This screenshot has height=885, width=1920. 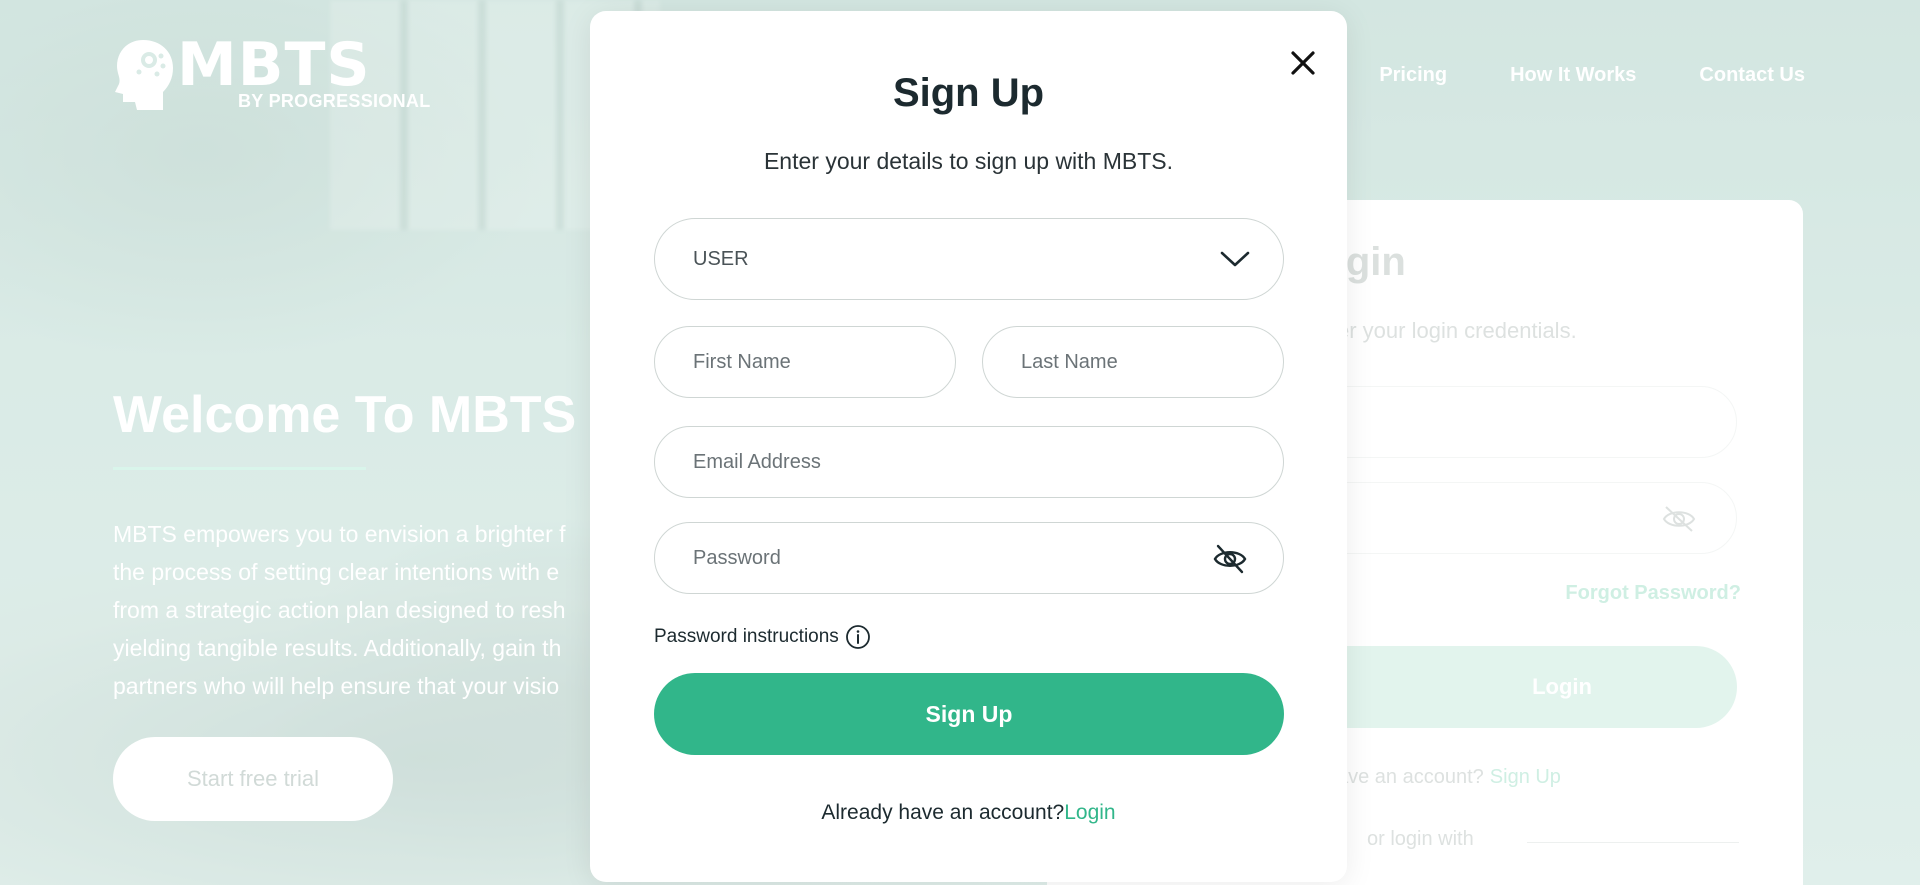 I want to click on email-input, so click(x=929, y=462).